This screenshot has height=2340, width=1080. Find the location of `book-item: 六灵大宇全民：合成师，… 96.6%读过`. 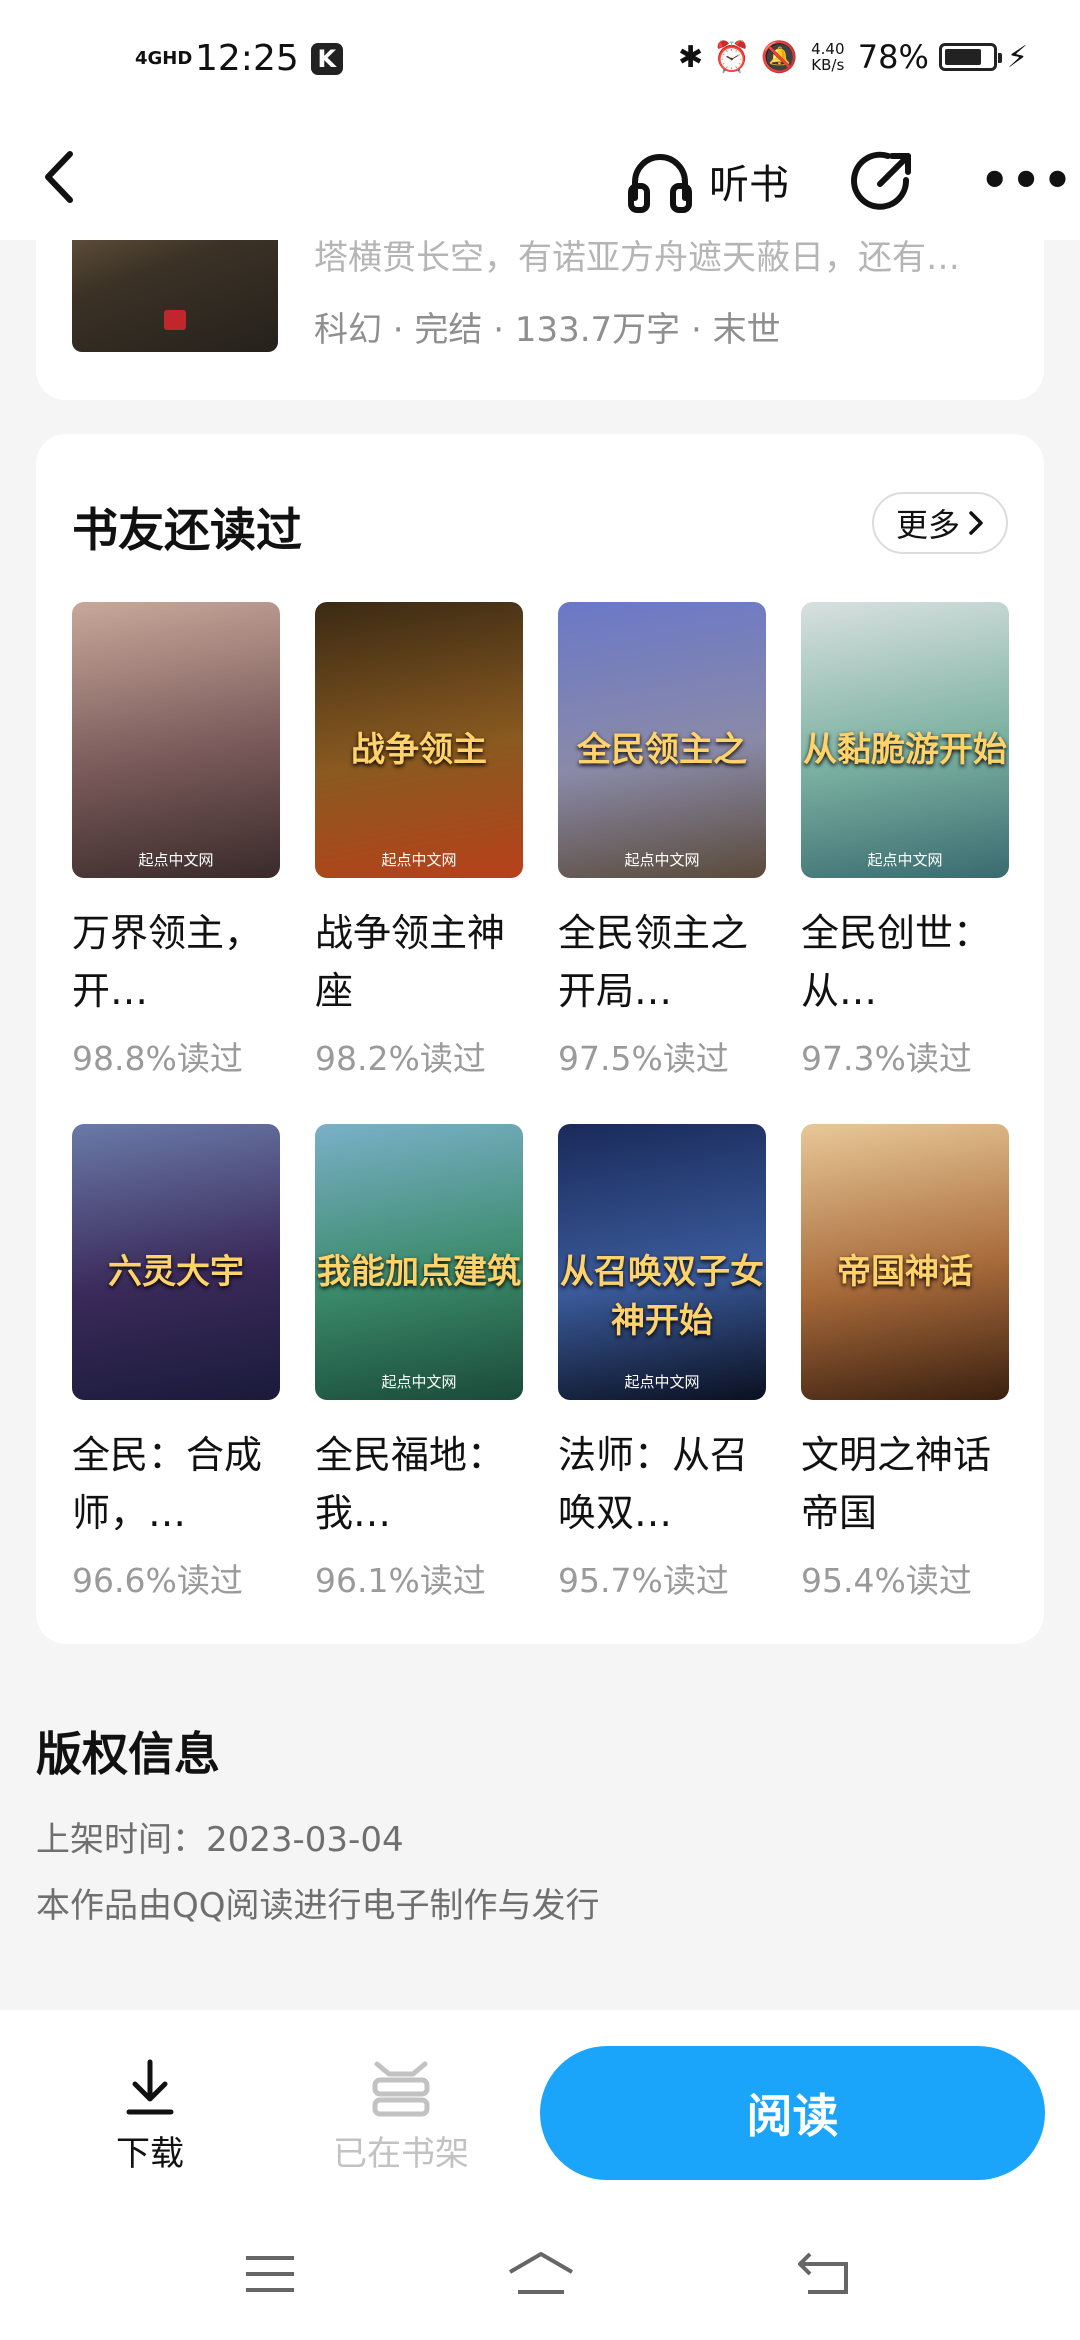

book-item: 六灵大宇全民：合成师，… 96.6%读过 is located at coordinates (176, 1363).